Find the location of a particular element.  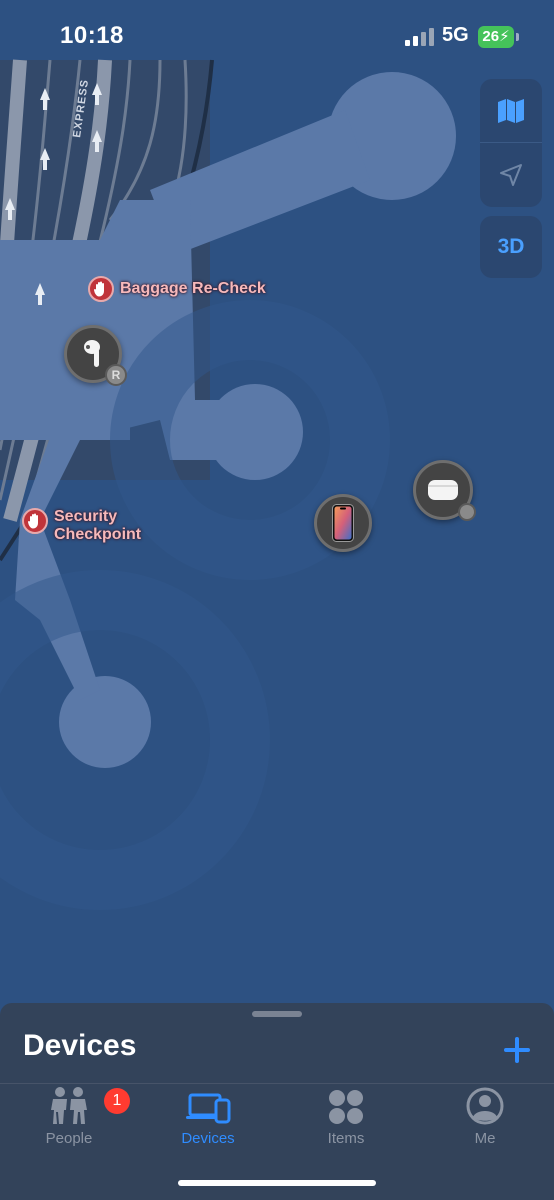

location-button is located at coordinates (511, 175).